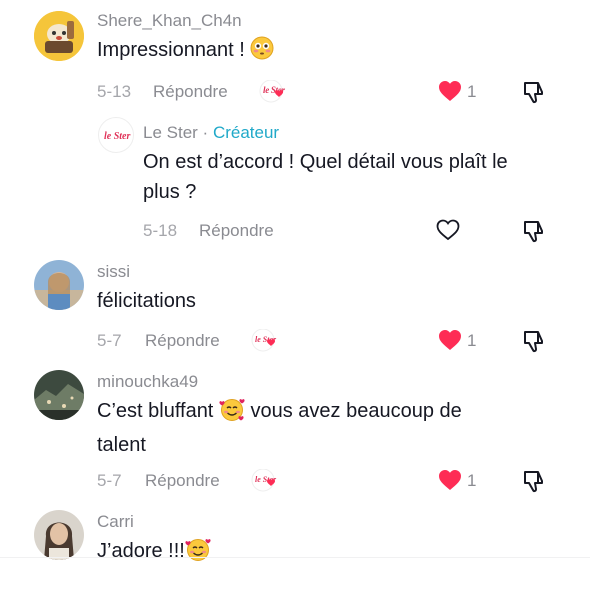 The width and height of the screenshot is (590, 612). I want to click on comment-text: félicitations, so click(146, 301).